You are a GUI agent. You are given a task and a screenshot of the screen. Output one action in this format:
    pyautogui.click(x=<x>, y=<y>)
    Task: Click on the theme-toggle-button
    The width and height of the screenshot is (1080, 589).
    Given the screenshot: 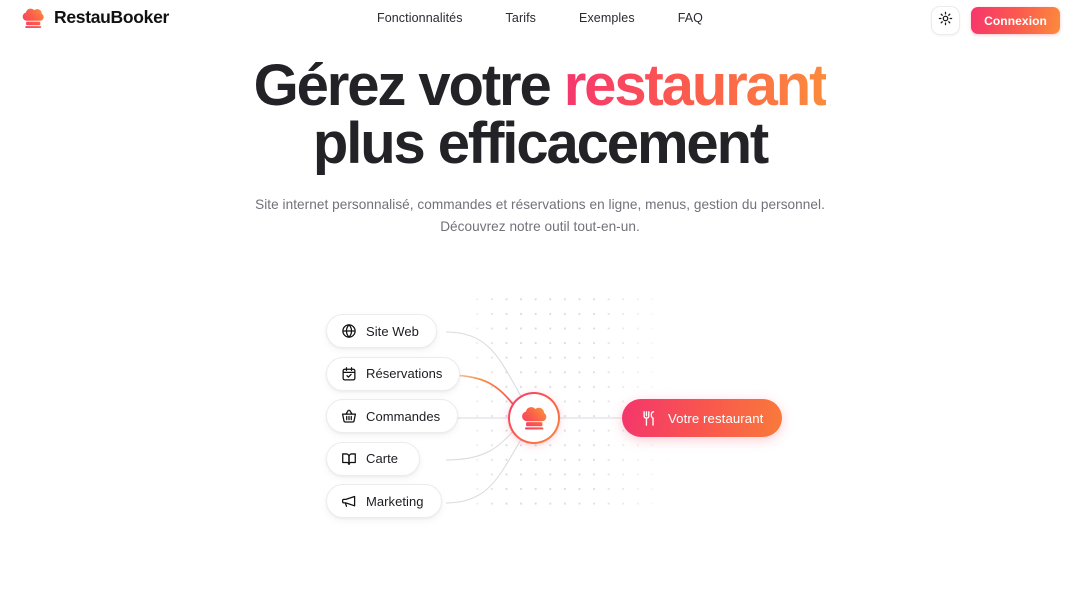 What is the action you would take?
    pyautogui.click(x=946, y=20)
    